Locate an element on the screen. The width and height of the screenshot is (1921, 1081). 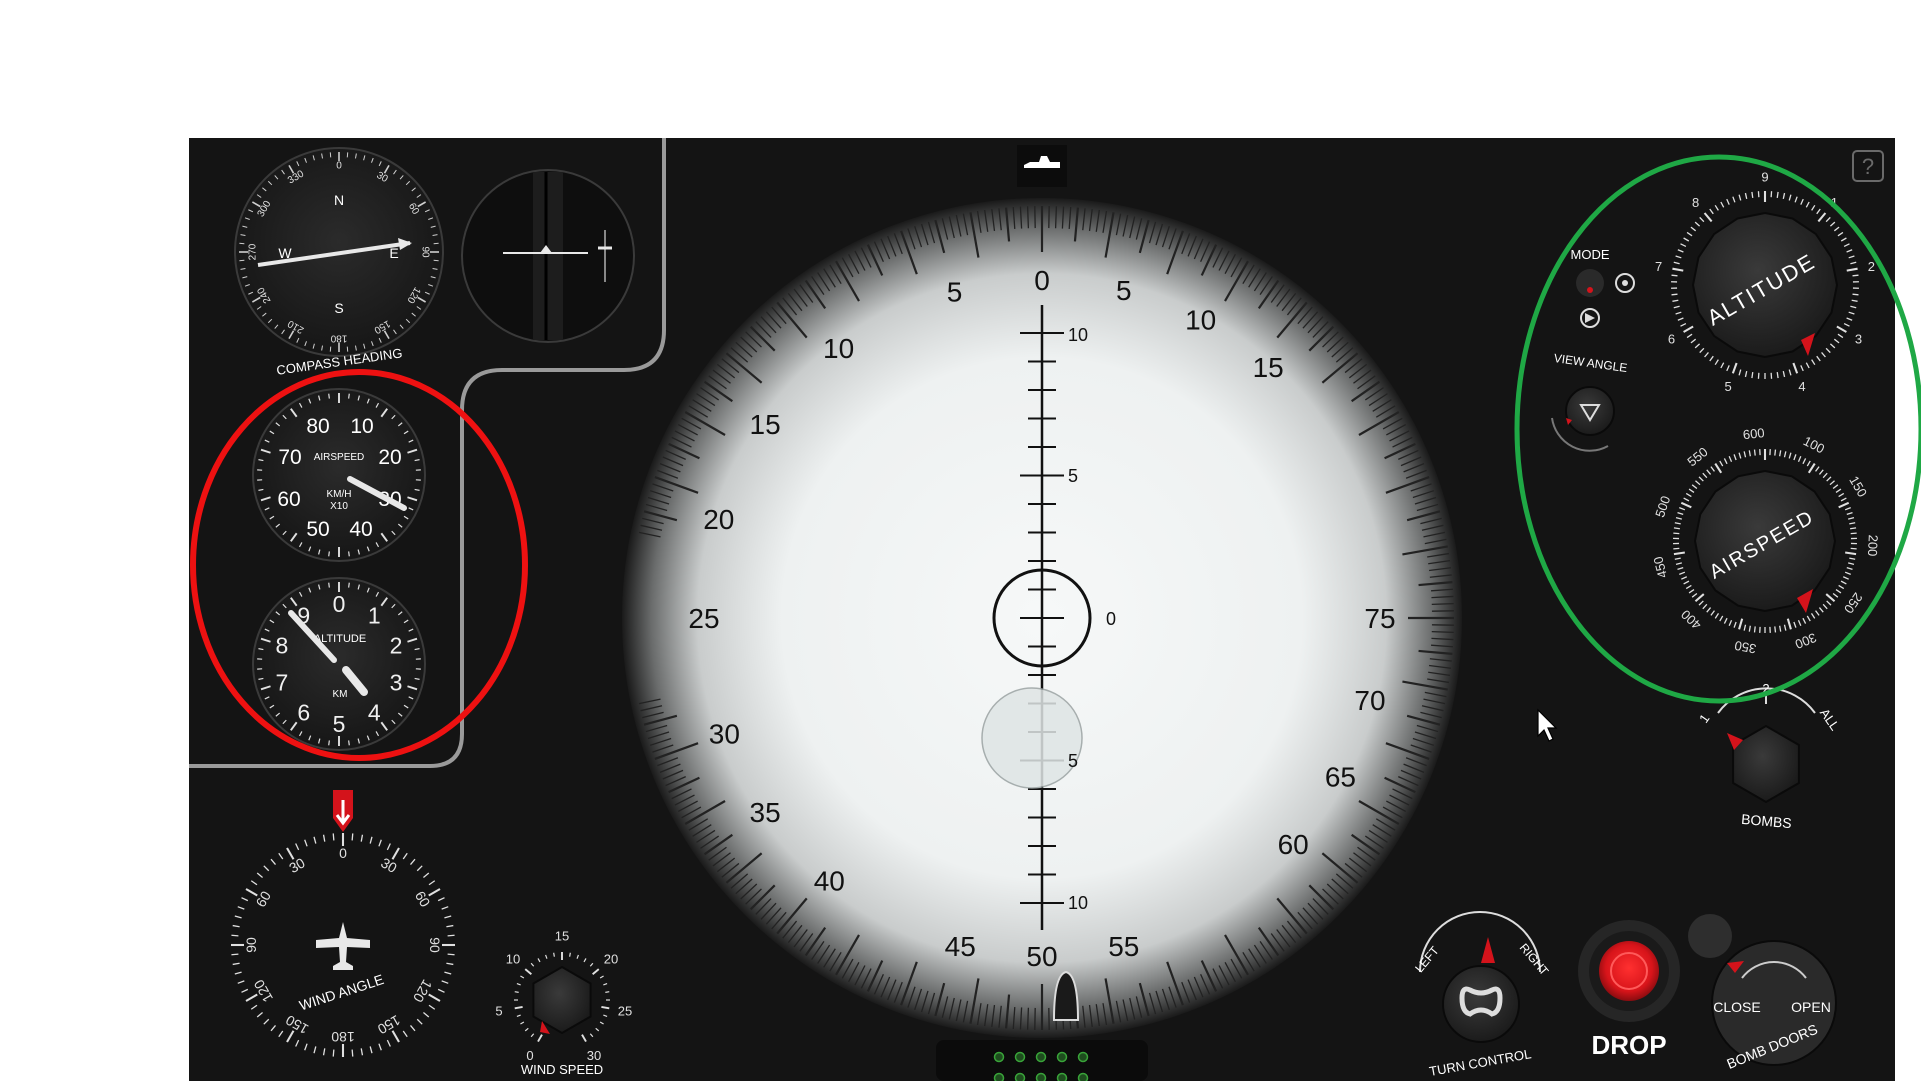
wind-speed-number-6: 30 is located at coordinates (594, 1055).